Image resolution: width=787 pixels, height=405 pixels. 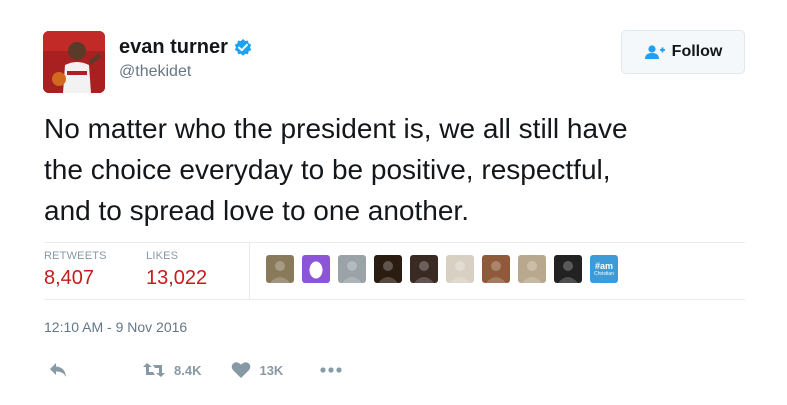 I want to click on more-dots-icon, so click(x=331, y=370).